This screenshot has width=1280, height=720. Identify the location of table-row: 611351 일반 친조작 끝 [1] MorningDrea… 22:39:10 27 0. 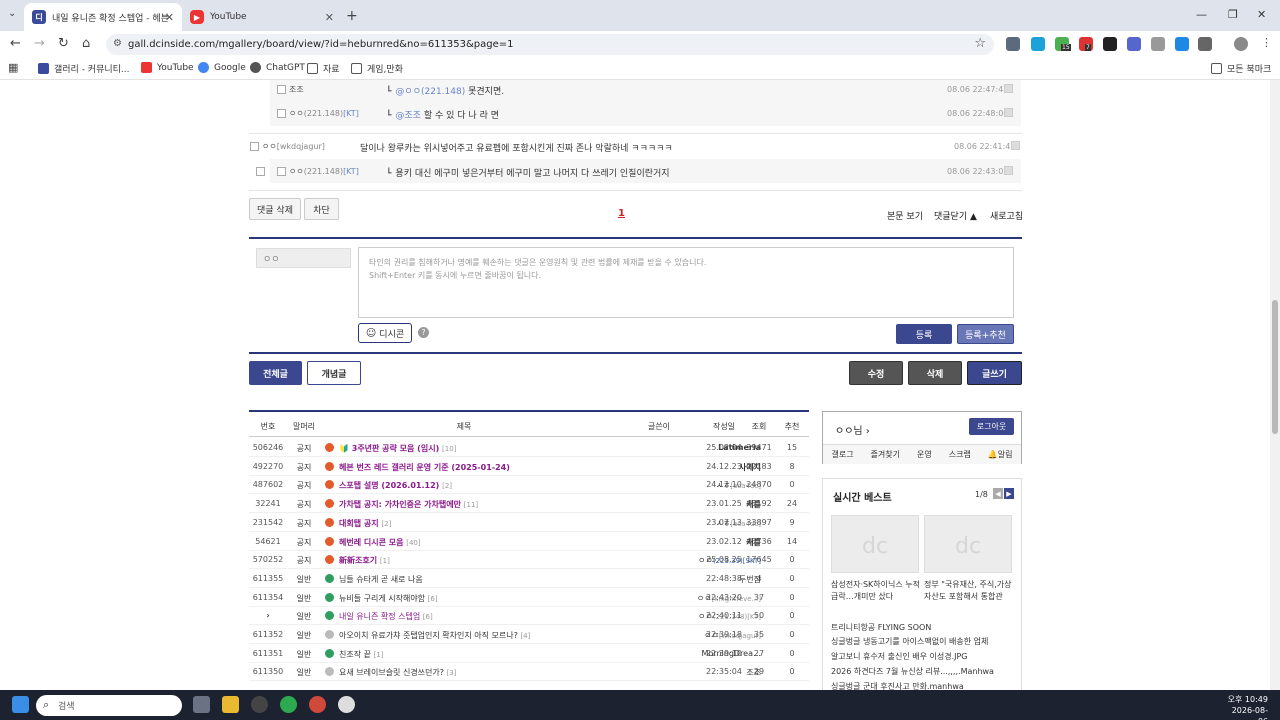
(529, 653).